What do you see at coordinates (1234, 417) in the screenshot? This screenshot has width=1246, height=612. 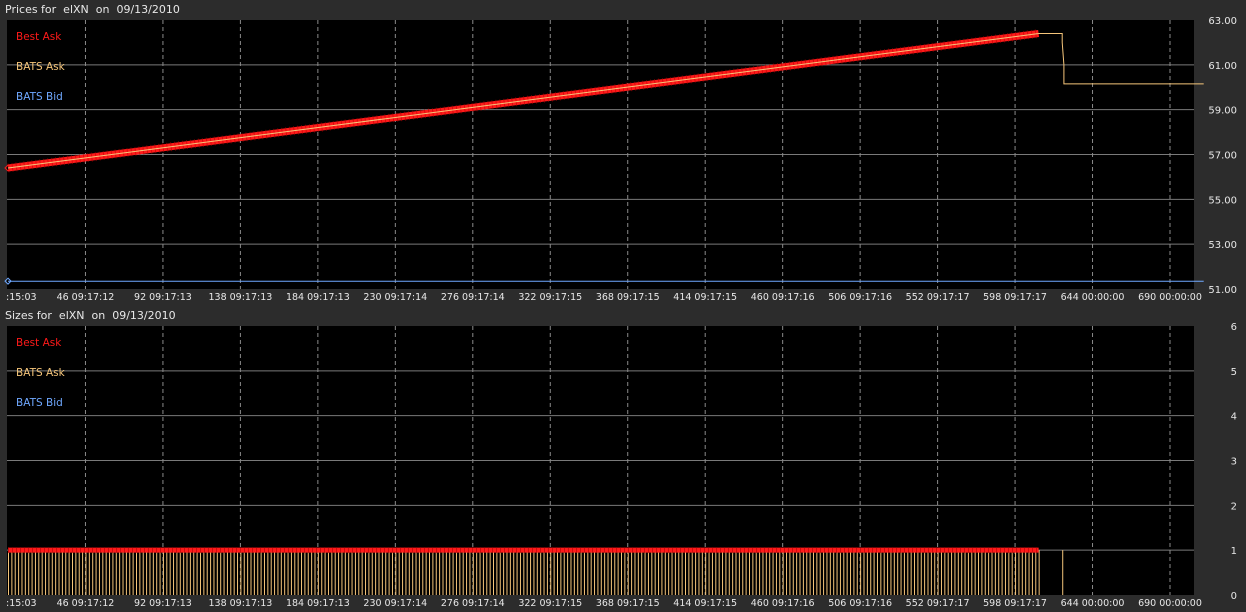 I see `y-tick-label: 4` at bounding box center [1234, 417].